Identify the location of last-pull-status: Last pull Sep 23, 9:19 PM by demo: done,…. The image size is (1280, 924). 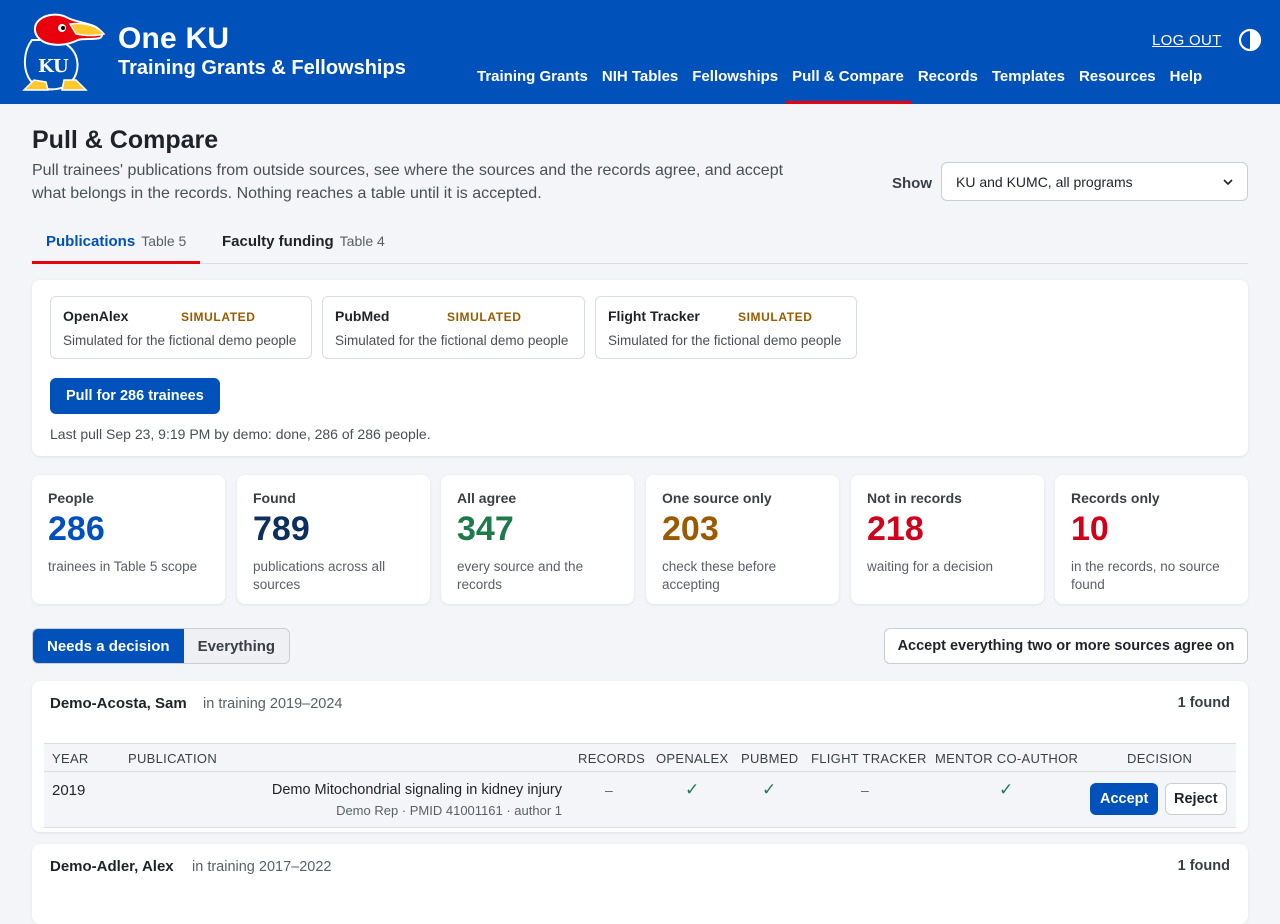
(240, 434).